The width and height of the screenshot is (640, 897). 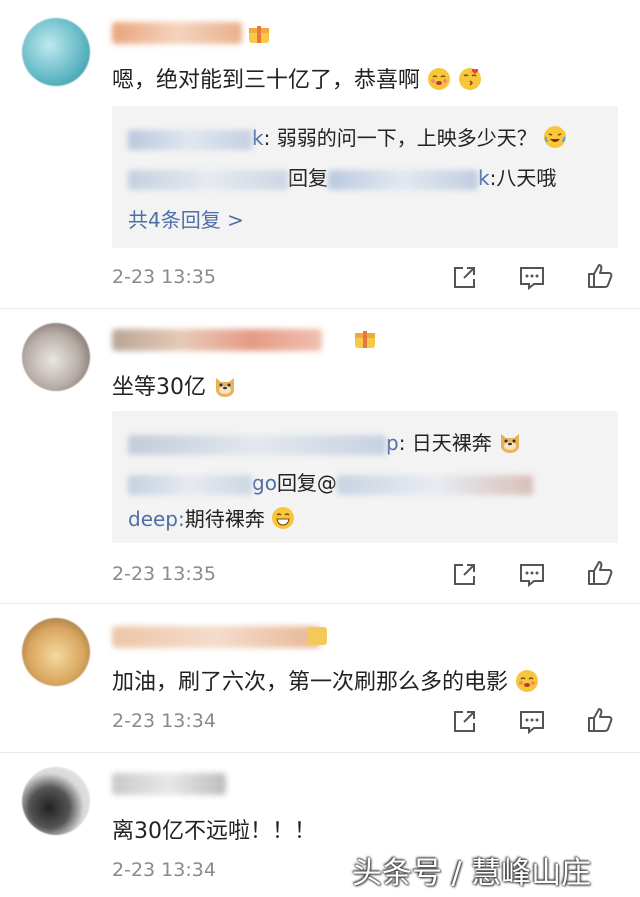 What do you see at coordinates (555, 137) in the screenshot?
I see `emoji-laugh-cry-icon` at bounding box center [555, 137].